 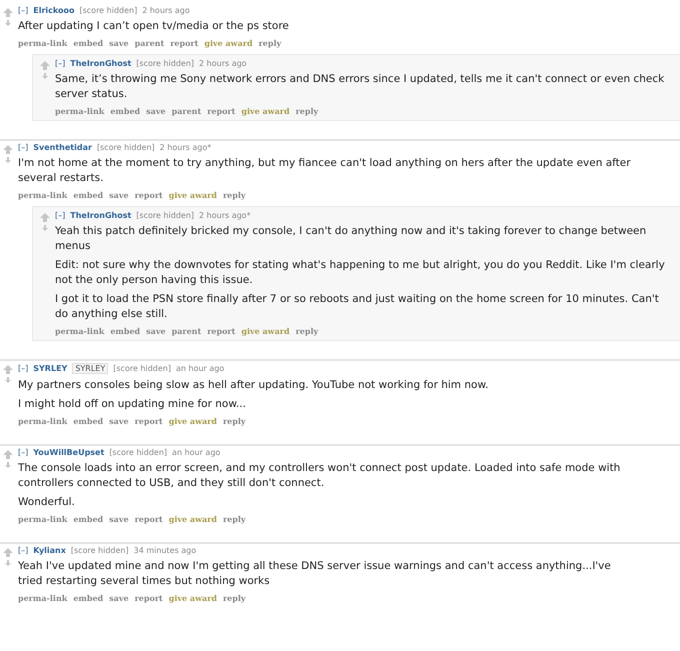 I want to click on comment-text: Yeah this patch definitely bricked my console, I can't do anything now and it's taking forever to change between menus, so click(x=351, y=239).